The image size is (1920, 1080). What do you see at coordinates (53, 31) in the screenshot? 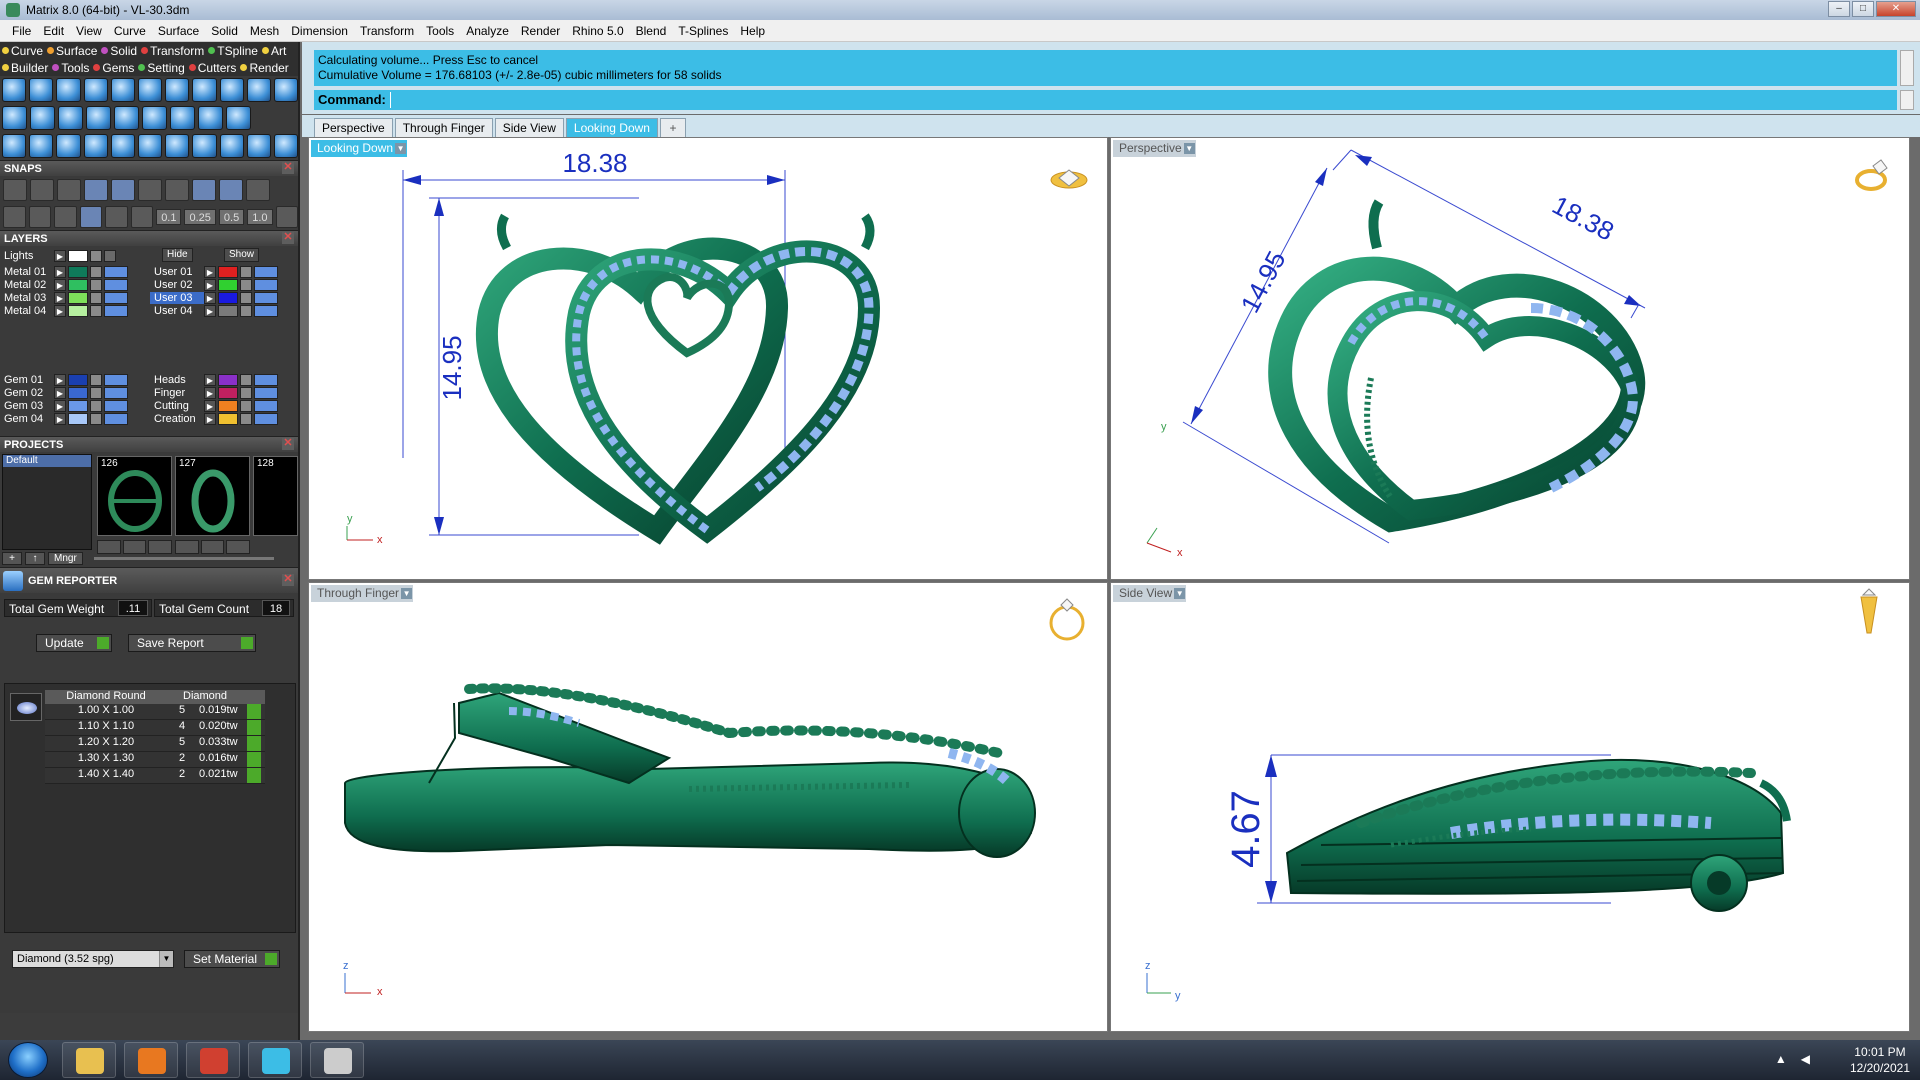
I see `menu-edit: Edit` at bounding box center [53, 31].